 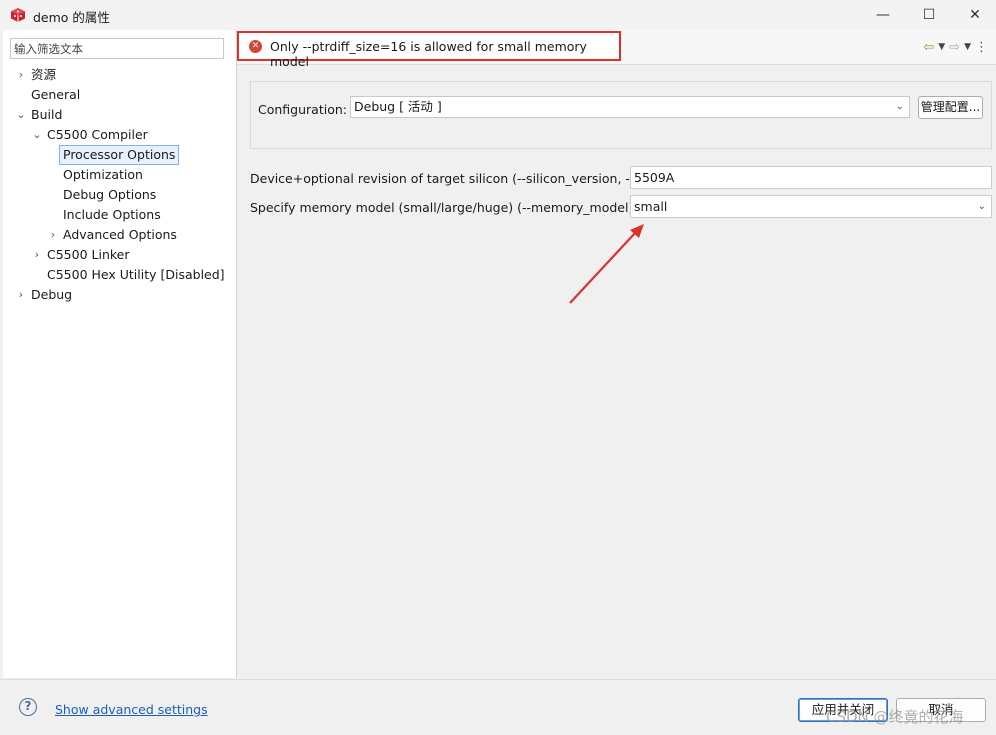 What do you see at coordinates (974, 15) in the screenshot?
I see `close-button: ✕` at bounding box center [974, 15].